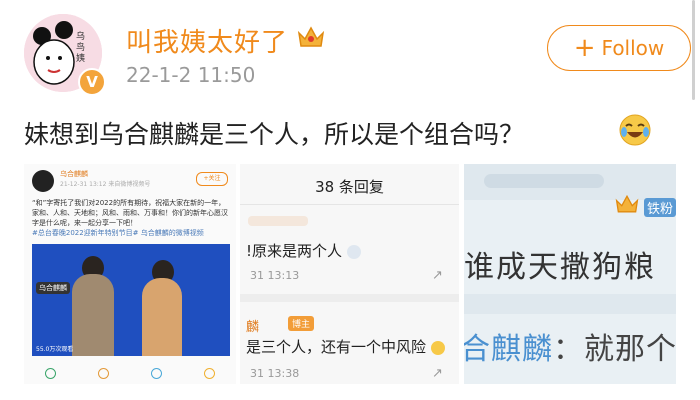 The image size is (700, 400). I want to click on follow-label: Follow, so click(633, 48).